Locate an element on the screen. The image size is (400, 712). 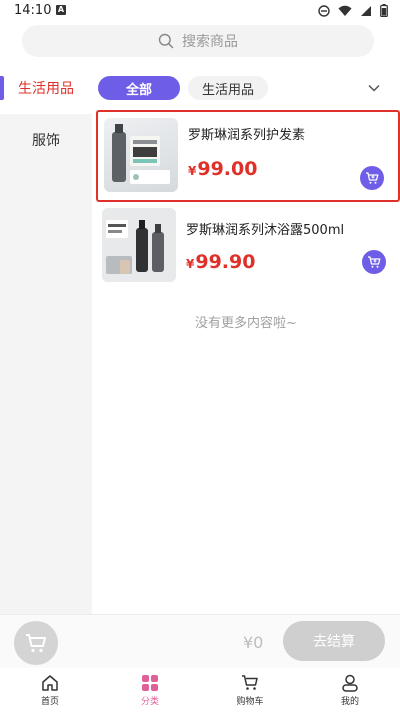
product-name: 罗斯琳润系列护发素 is located at coordinates (247, 135).